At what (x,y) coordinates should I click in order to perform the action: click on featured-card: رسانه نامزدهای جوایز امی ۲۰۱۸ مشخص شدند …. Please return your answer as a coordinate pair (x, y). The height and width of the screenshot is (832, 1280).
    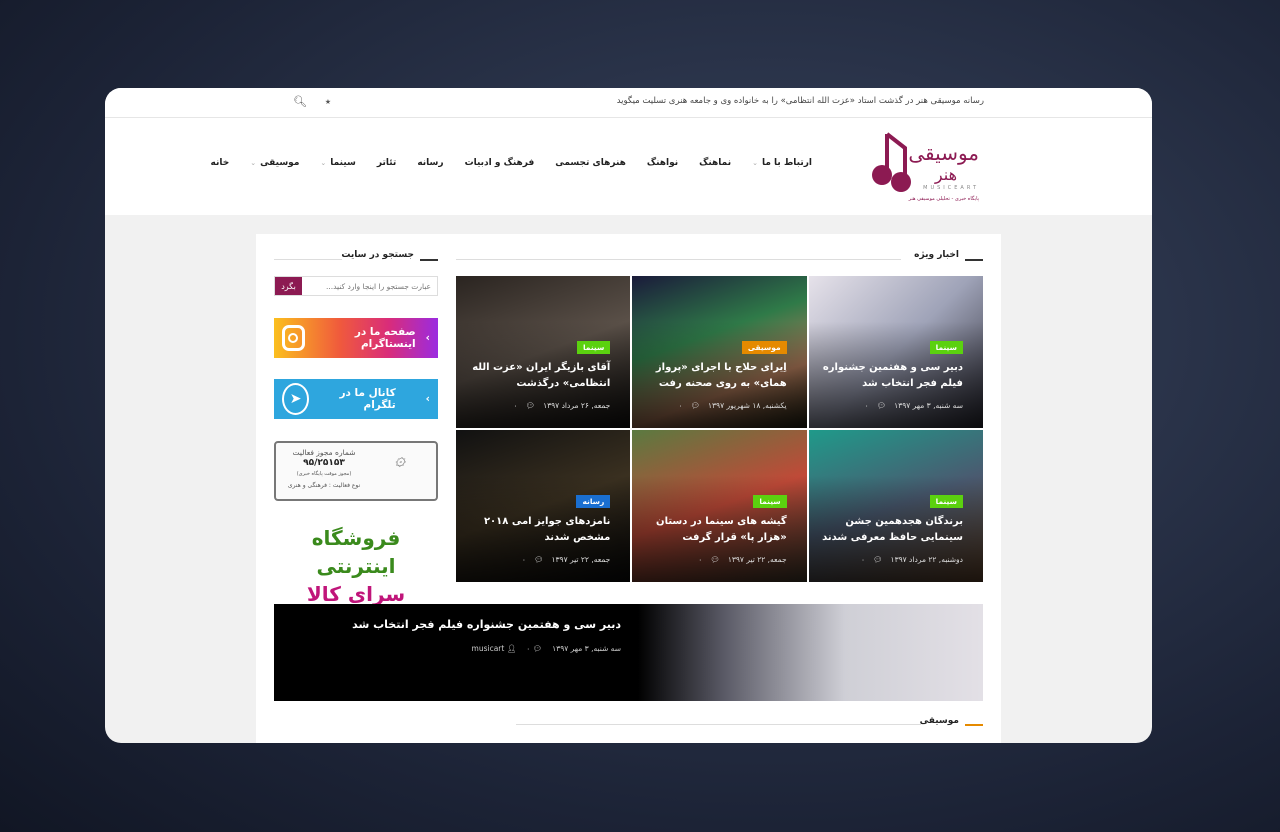
    Looking at the image, I should click on (543, 506).